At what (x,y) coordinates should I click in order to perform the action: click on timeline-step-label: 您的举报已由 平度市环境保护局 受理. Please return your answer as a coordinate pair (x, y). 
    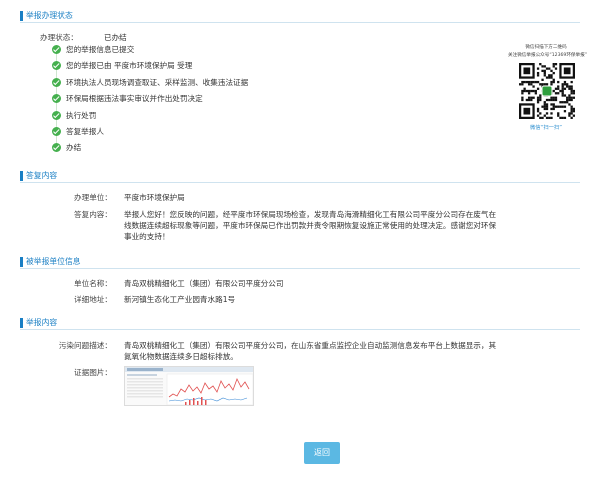
    Looking at the image, I should click on (129, 65).